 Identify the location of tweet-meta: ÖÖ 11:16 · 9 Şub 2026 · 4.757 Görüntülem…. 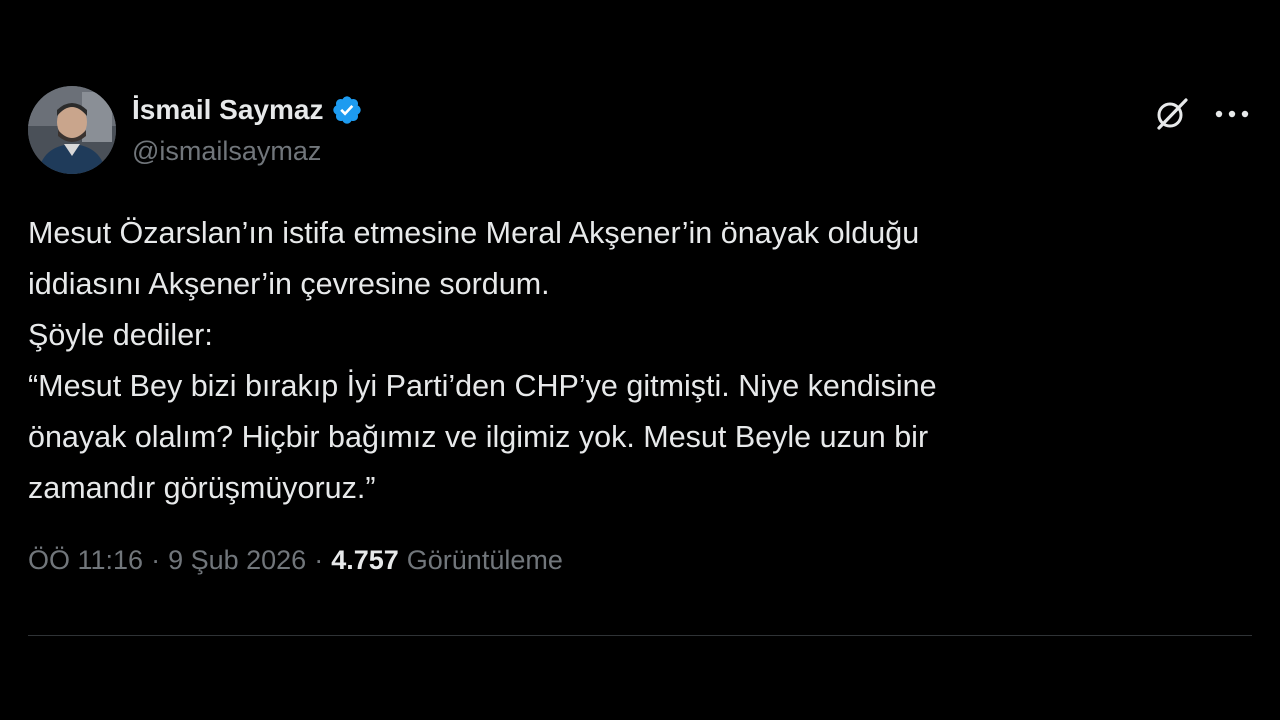
(640, 560).